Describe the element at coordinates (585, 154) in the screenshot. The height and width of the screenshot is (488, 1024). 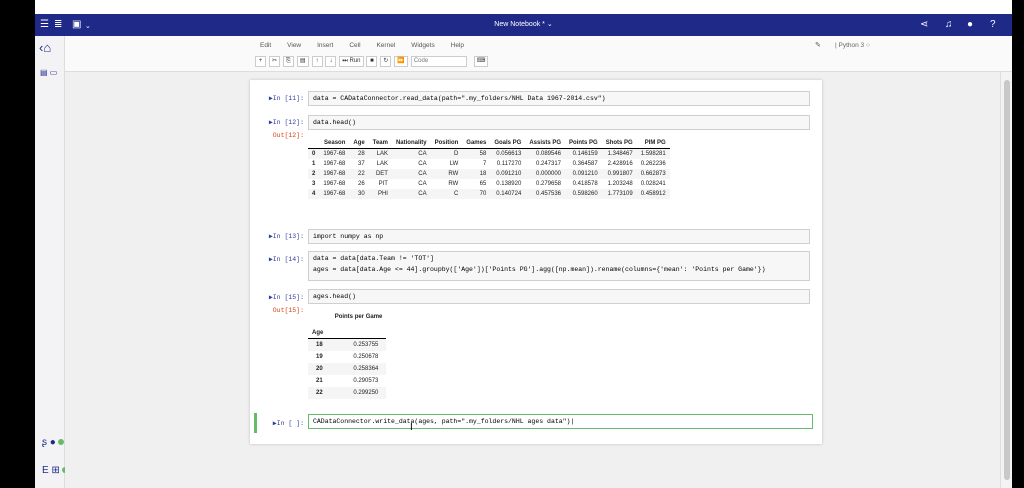
I see `table-cell: 0.146159` at that location.